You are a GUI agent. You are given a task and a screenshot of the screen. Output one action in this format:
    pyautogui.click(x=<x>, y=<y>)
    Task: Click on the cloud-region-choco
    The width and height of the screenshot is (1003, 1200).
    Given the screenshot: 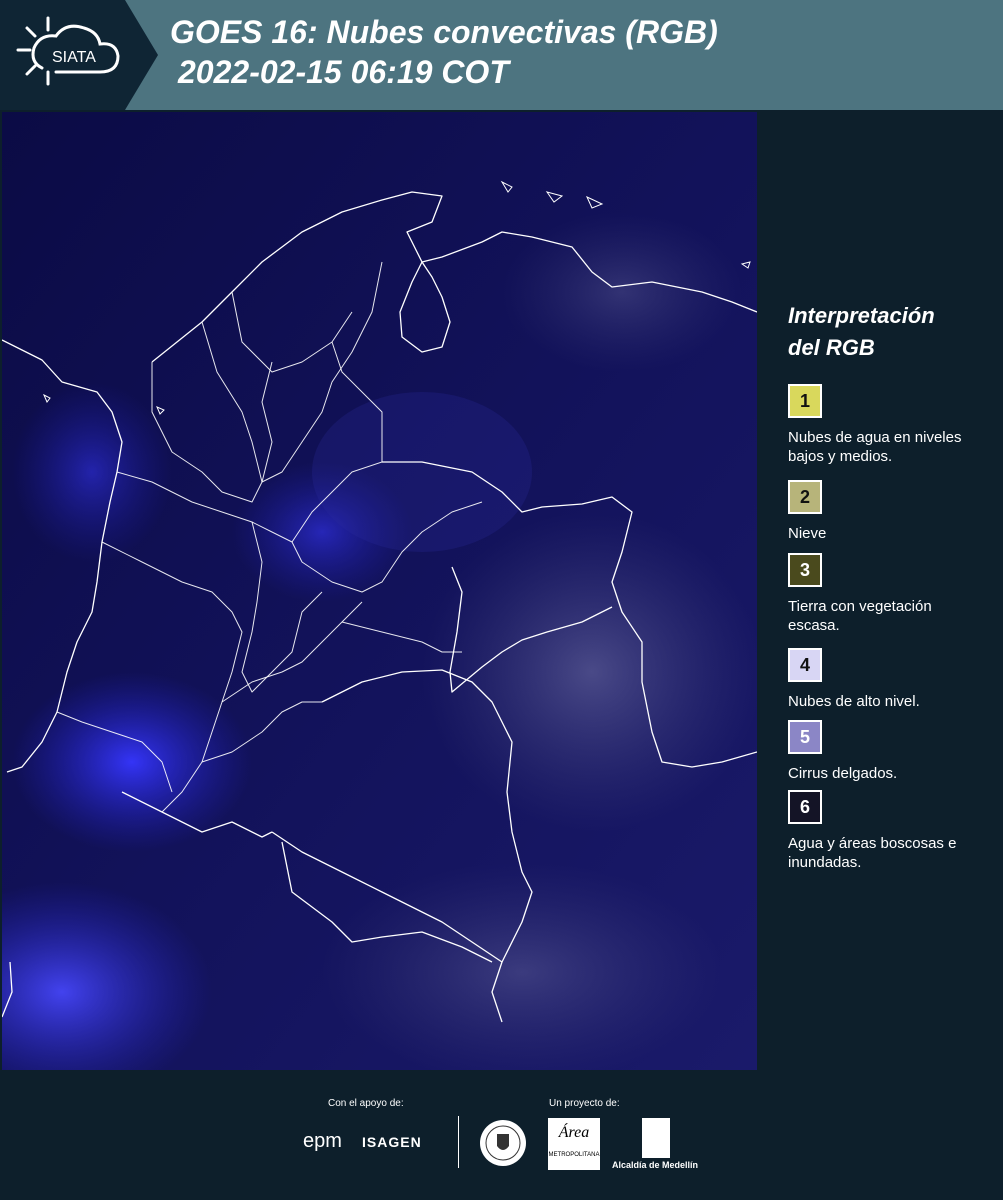 What is the action you would take?
    pyautogui.click(x=92, y=472)
    